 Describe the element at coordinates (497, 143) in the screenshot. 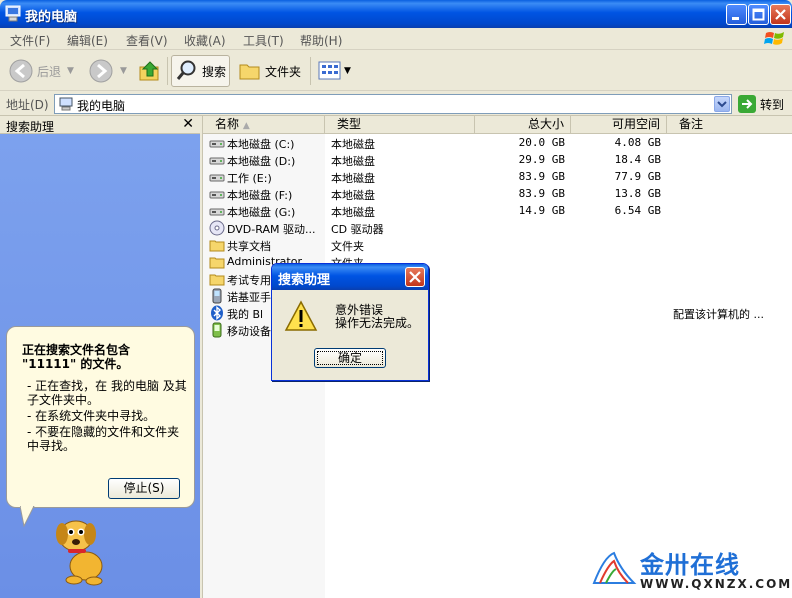

I see `table-row: 本地磁盘 (C:) 本地磁盘 20.0 GB 4.08 GB` at that location.